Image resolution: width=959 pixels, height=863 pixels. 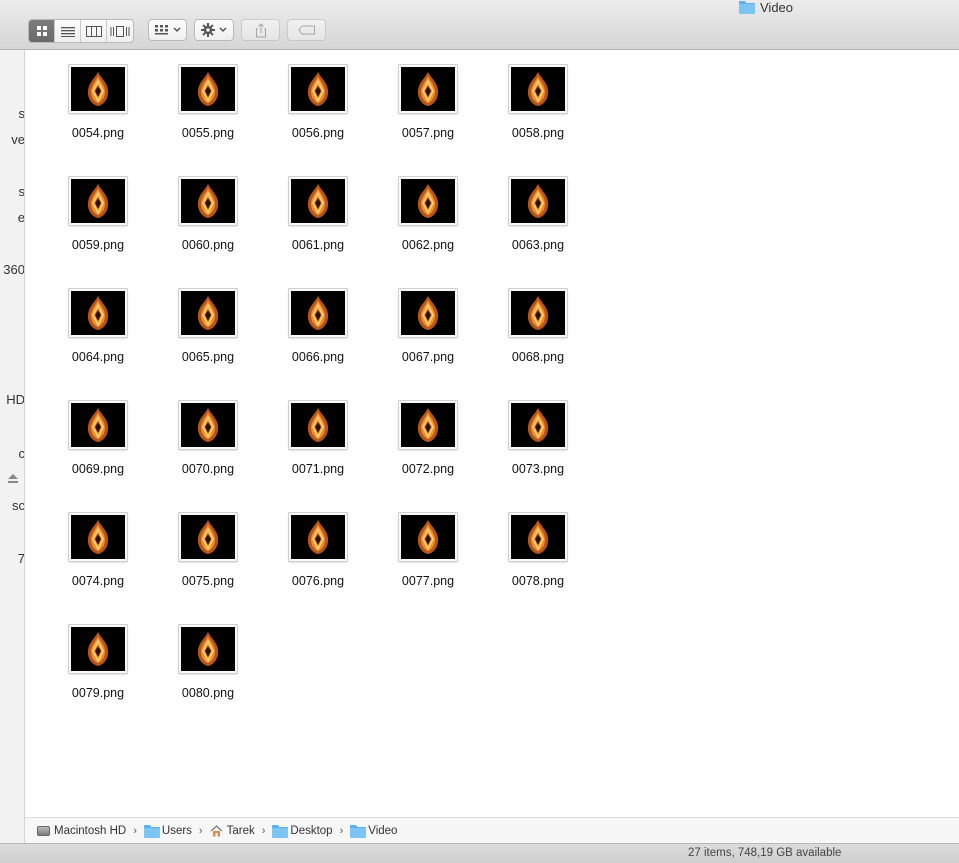 I want to click on icon-view-icon, so click(x=41, y=31).